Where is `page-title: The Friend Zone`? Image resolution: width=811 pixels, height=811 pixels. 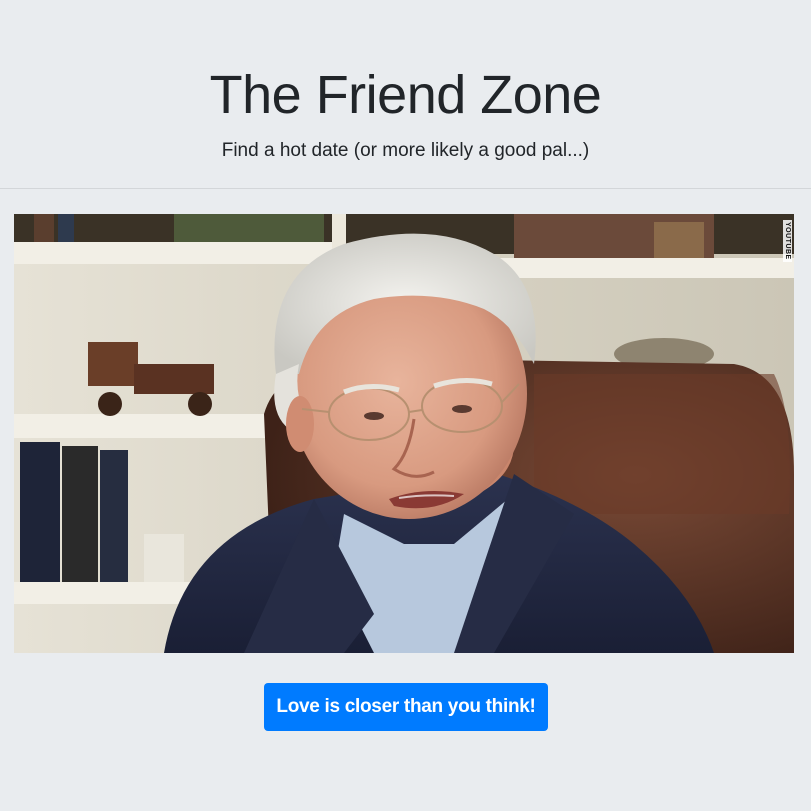 page-title: The Friend Zone is located at coordinates (405, 95).